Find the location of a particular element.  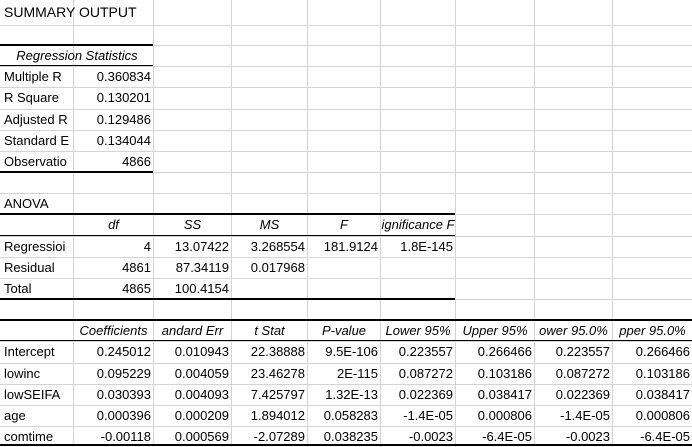

coefficient-cell: 0.000396 is located at coordinates (113, 415).